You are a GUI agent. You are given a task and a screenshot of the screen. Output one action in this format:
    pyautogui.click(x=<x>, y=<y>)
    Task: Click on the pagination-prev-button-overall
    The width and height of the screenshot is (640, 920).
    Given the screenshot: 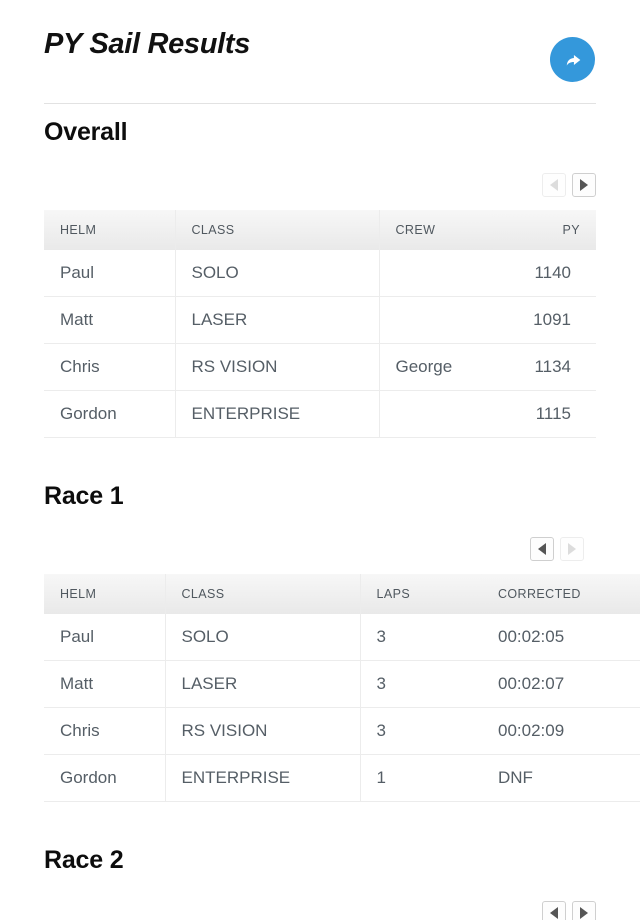 What is the action you would take?
    pyautogui.click(x=554, y=185)
    